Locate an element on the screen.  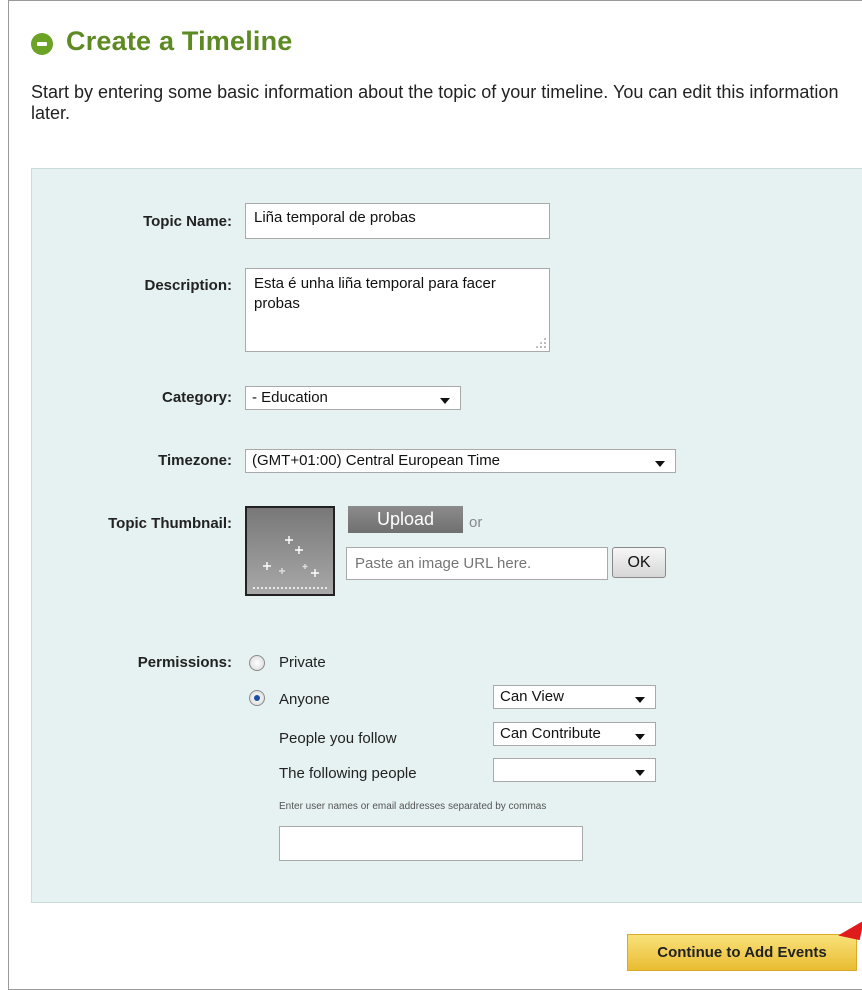
category-value: - Education is located at coordinates (290, 397).